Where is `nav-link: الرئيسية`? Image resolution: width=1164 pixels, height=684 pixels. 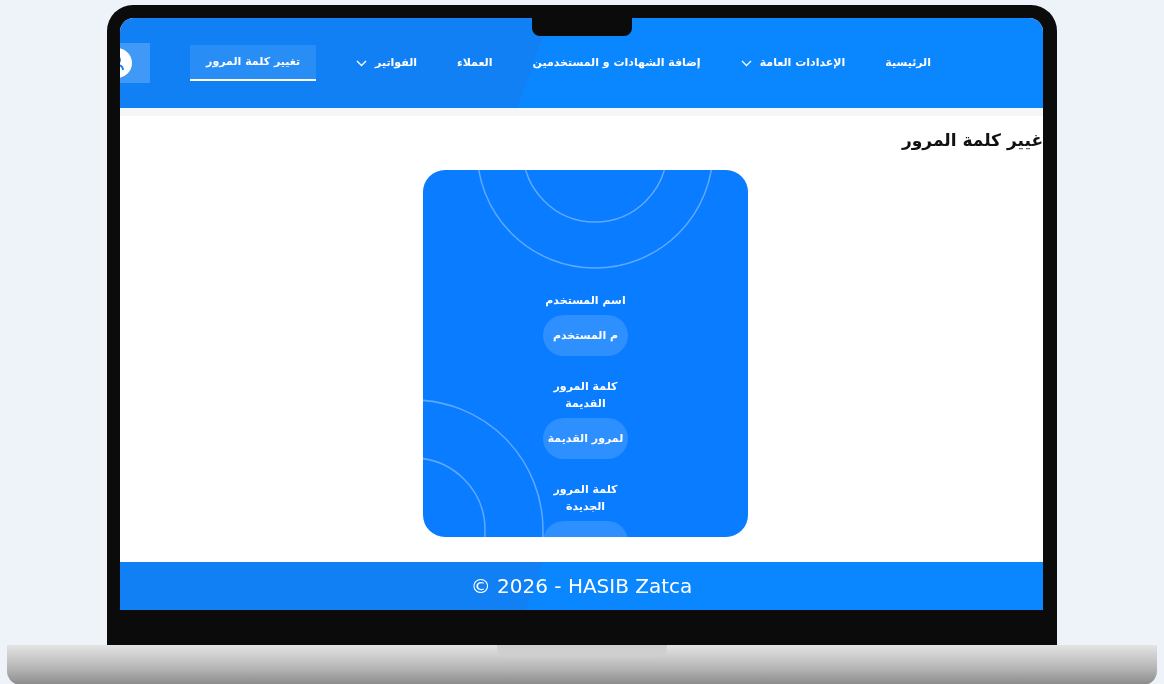 nav-link: الرئيسية is located at coordinates (908, 63).